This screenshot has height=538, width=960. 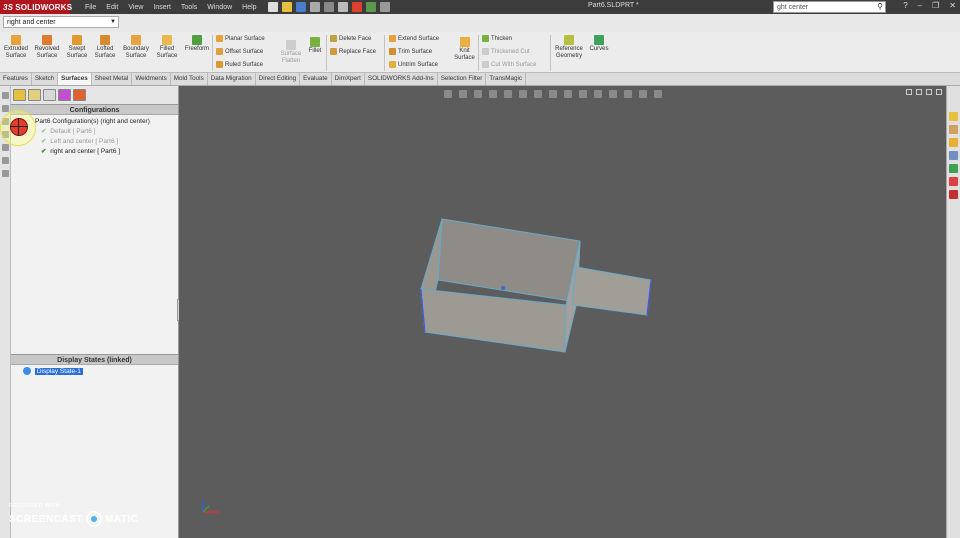 What do you see at coordinates (36, 7) in the screenshot?
I see `solidworks-logo: 3S SOLIDWORKS` at bounding box center [36, 7].